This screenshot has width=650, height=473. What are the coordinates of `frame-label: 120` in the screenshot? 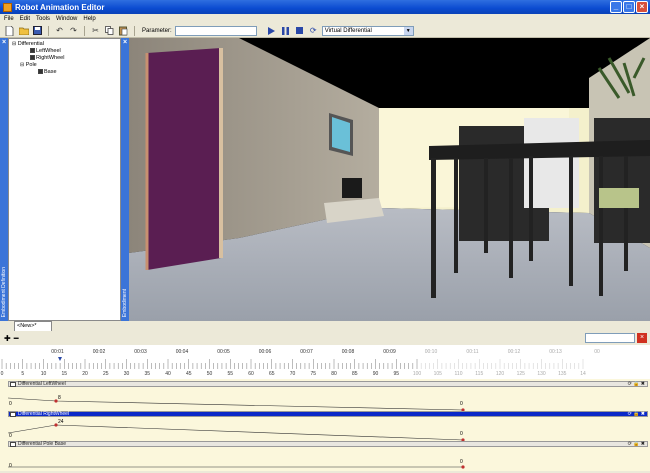 It's located at (500, 374).